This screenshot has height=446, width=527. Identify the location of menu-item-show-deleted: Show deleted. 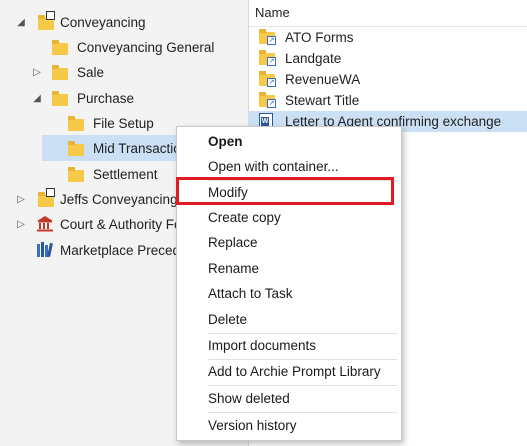
(289, 398).